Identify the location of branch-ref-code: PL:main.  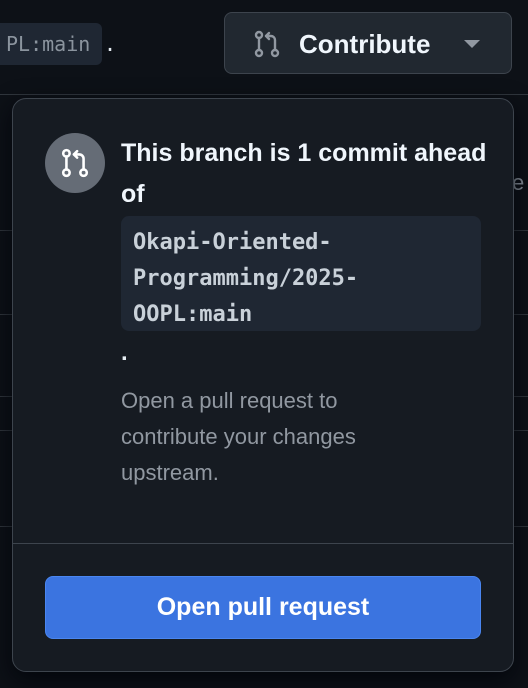
(51, 44).